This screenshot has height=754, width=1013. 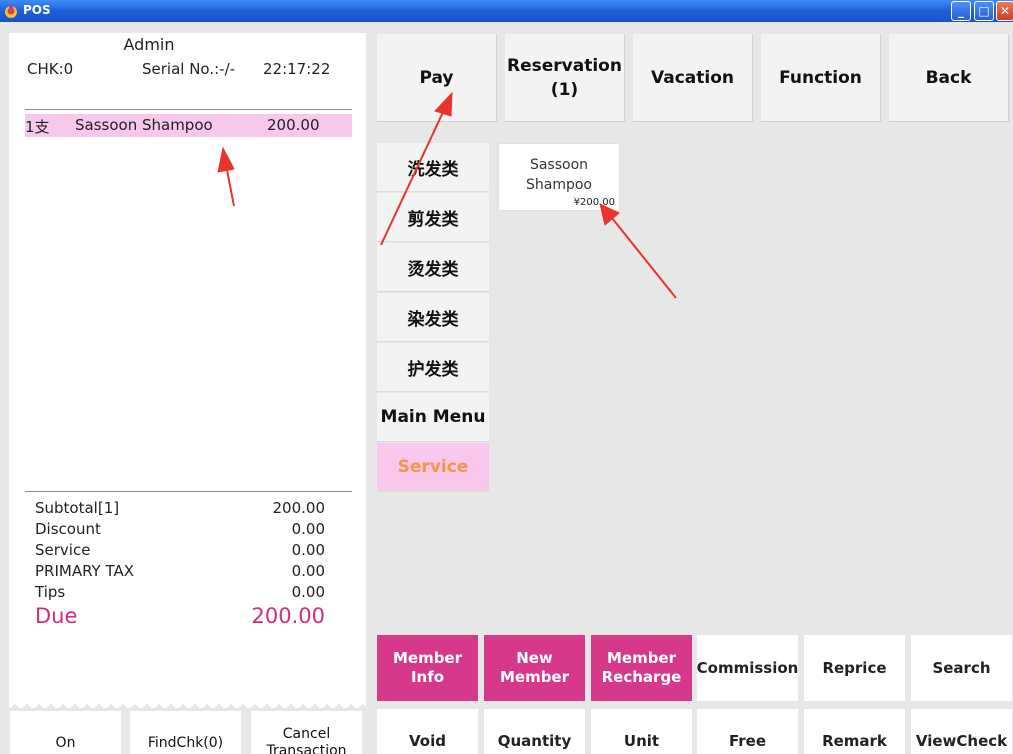 What do you see at coordinates (149, 44) in the screenshot?
I see `operator-name: Admin` at bounding box center [149, 44].